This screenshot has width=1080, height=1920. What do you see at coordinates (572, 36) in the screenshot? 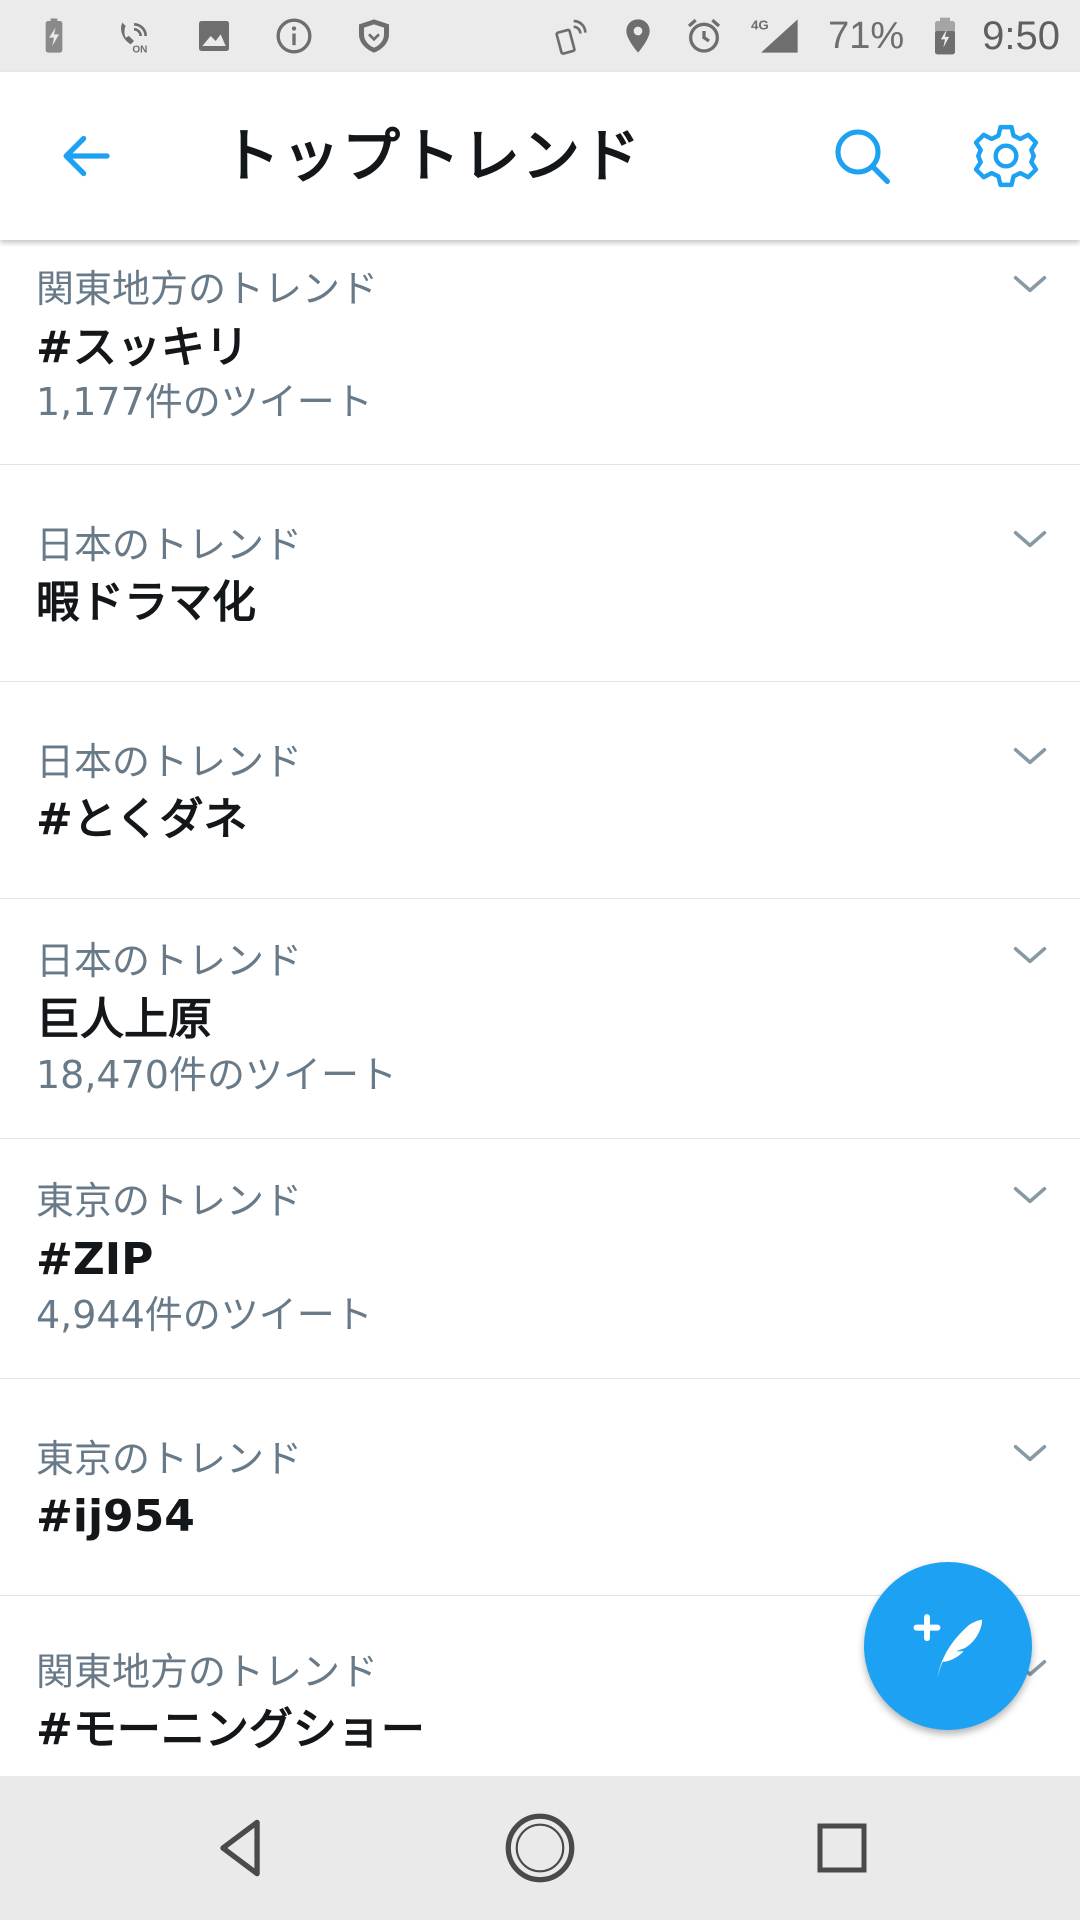
I see `nfc-icon` at bounding box center [572, 36].